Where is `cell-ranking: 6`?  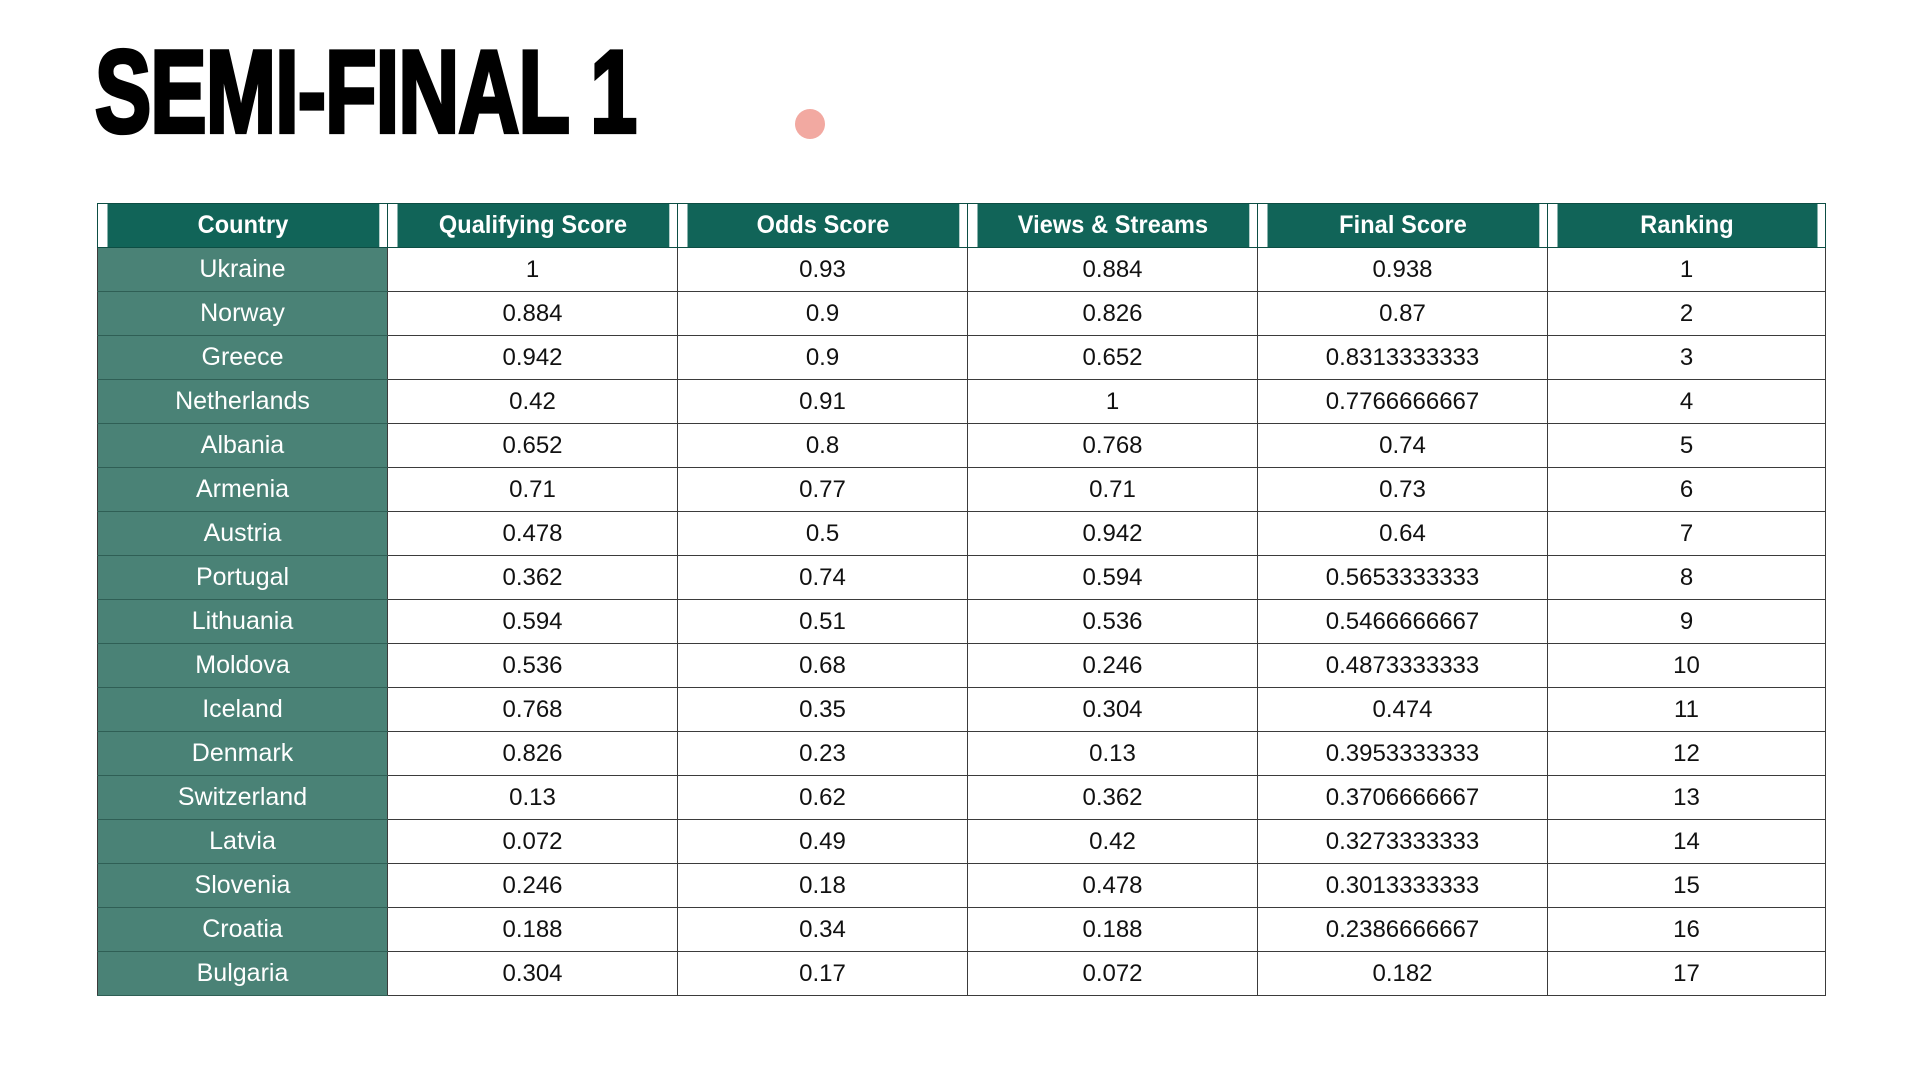 cell-ranking: 6 is located at coordinates (1686, 489).